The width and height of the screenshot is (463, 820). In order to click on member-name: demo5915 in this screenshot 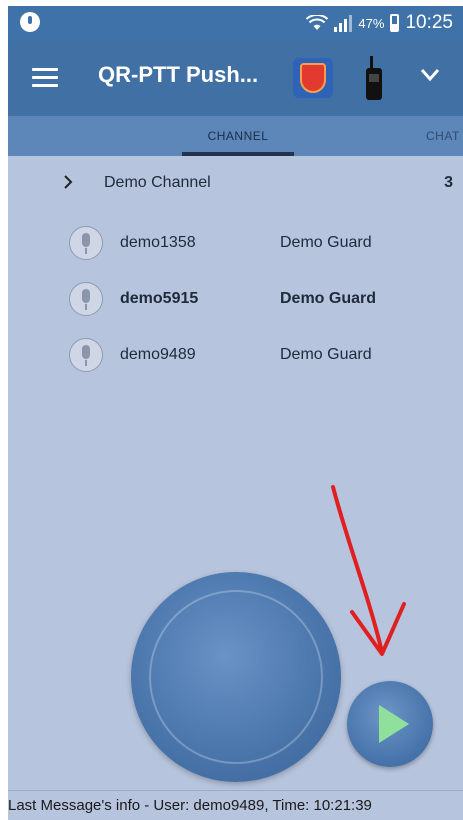, I will do `click(159, 298)`.